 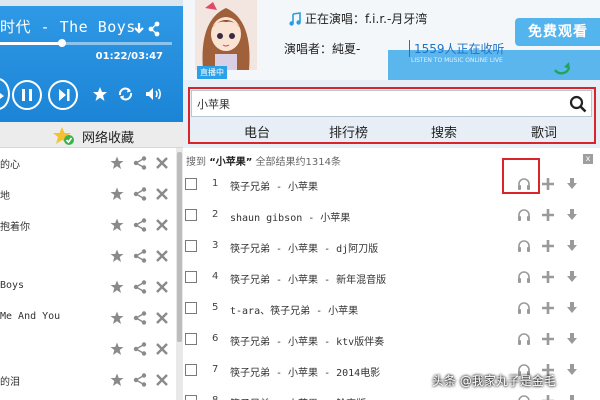 What do you see at coordinates (304, 247) in the screenshot?
I see `result-title: 筷子兄弟 - 小苹果 - dj阿刀版` at bounding box center [304, 247].